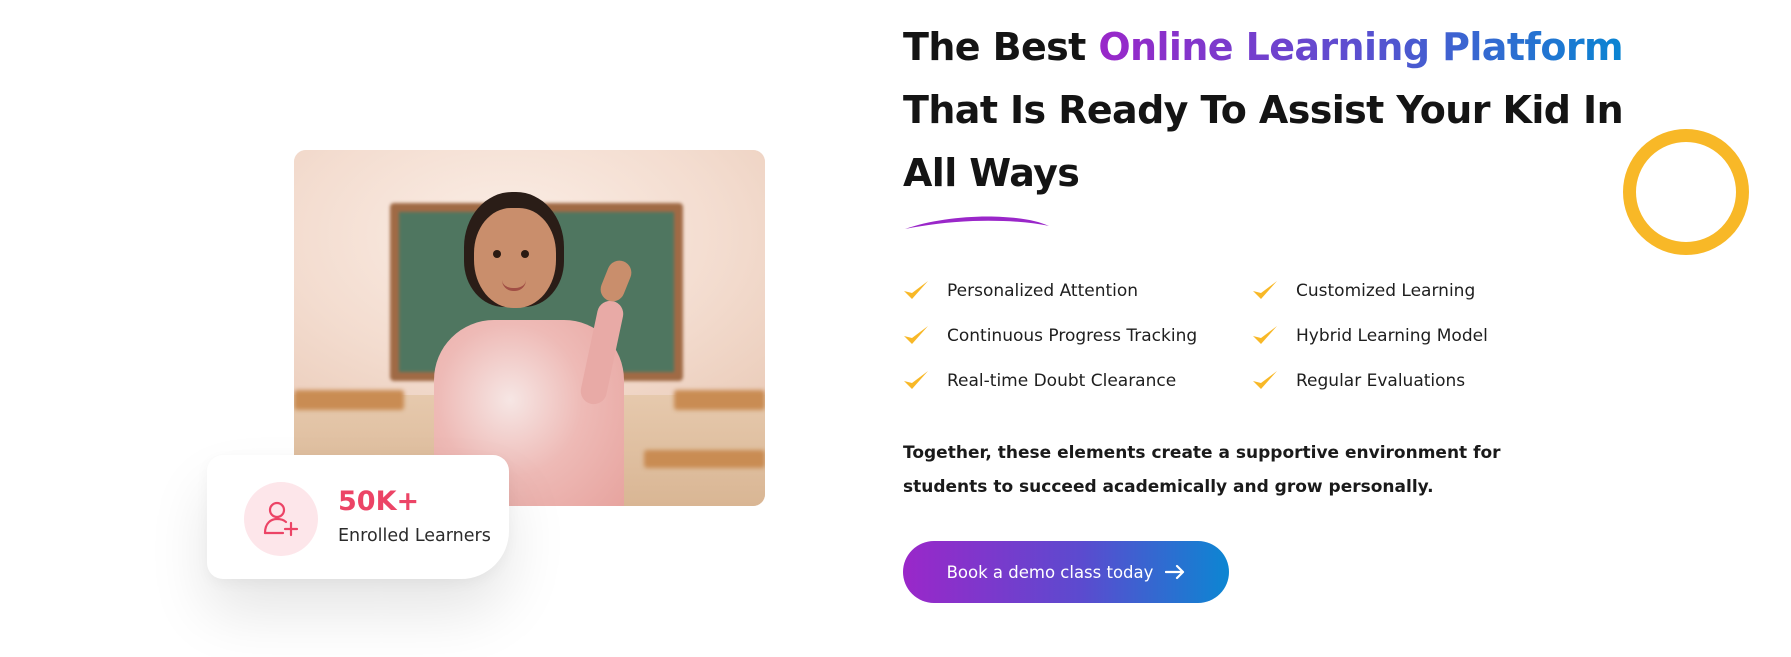 Image resolution: width=1791 pixels, height=657 pixels. Describe the element at coordinates (1686, 192) in the screenshot. I see `decorative-ring` at that location.